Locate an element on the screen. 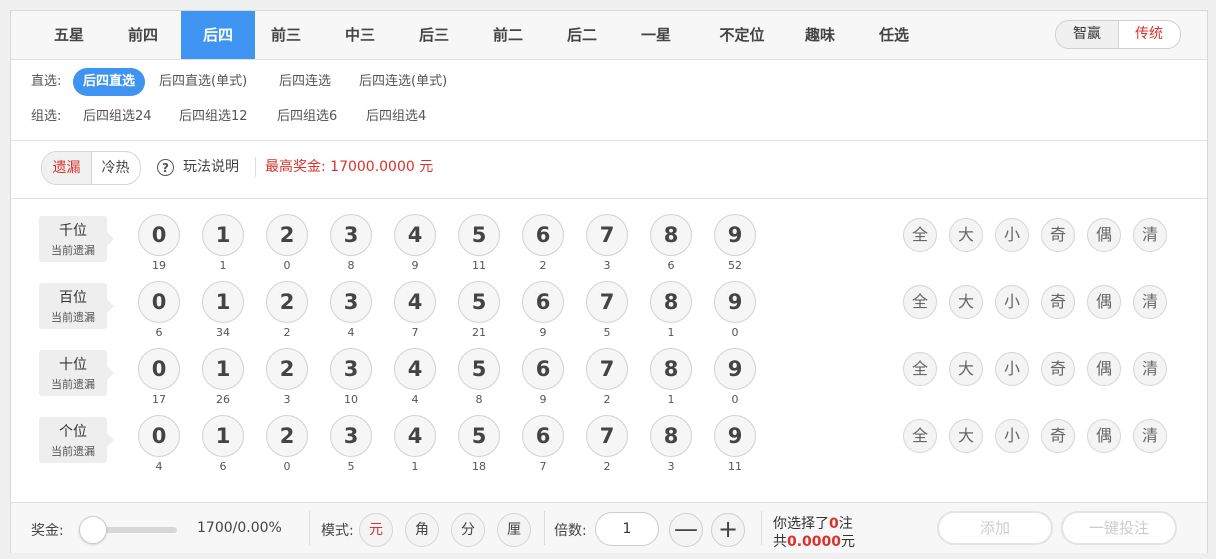 The image size is (1216, 559). unit-mode-button: 元 is located at coordinates (376, 530).